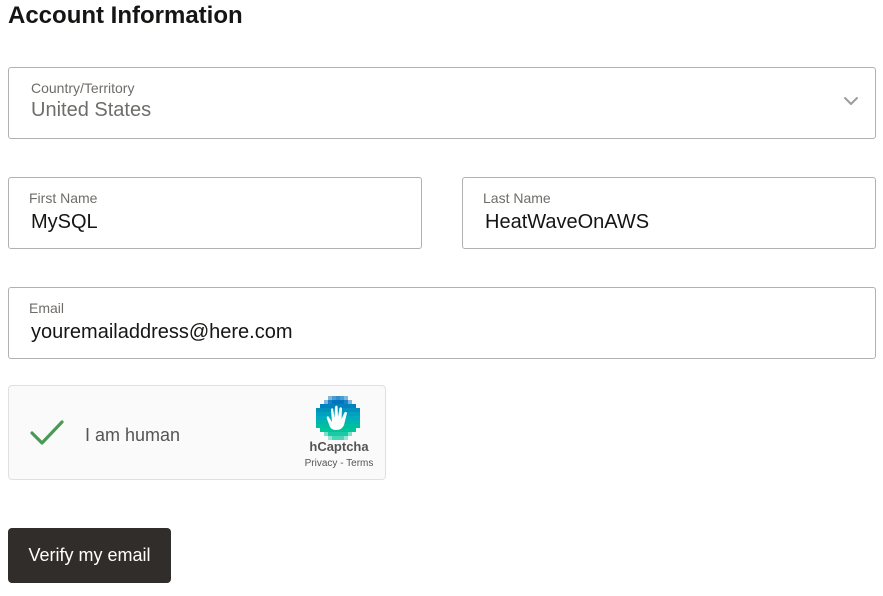  Describe the element at coordinates (851, 101) in the screenshot. I see `chevron-down-icon` at that location.